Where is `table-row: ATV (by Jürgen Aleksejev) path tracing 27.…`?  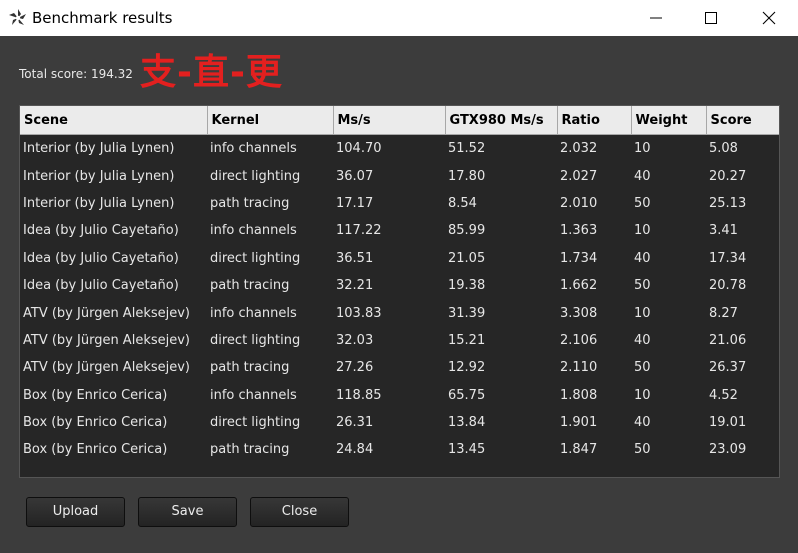
table-row: ATV (by Jürgen Aleksejev) path tracing 27.… is located at coordinates (399, 367).